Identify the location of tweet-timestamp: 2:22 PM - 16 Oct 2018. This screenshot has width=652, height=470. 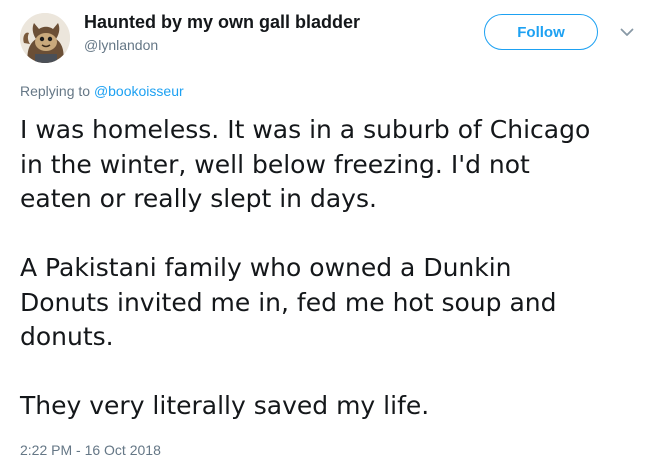
(90, 450).